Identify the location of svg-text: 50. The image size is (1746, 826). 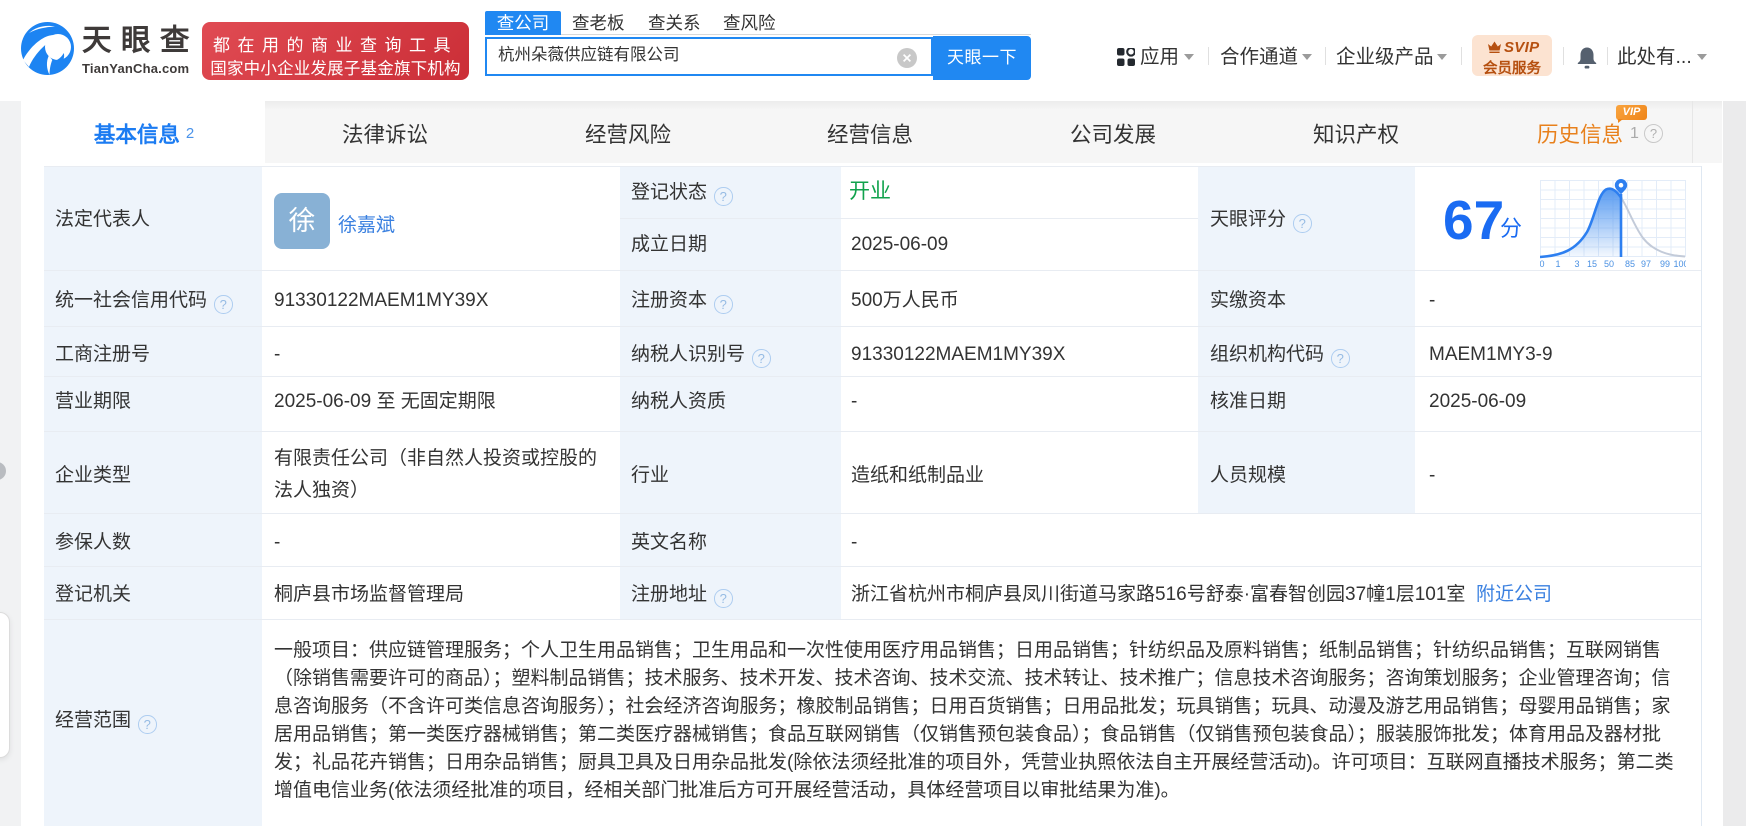
(1609, 263).